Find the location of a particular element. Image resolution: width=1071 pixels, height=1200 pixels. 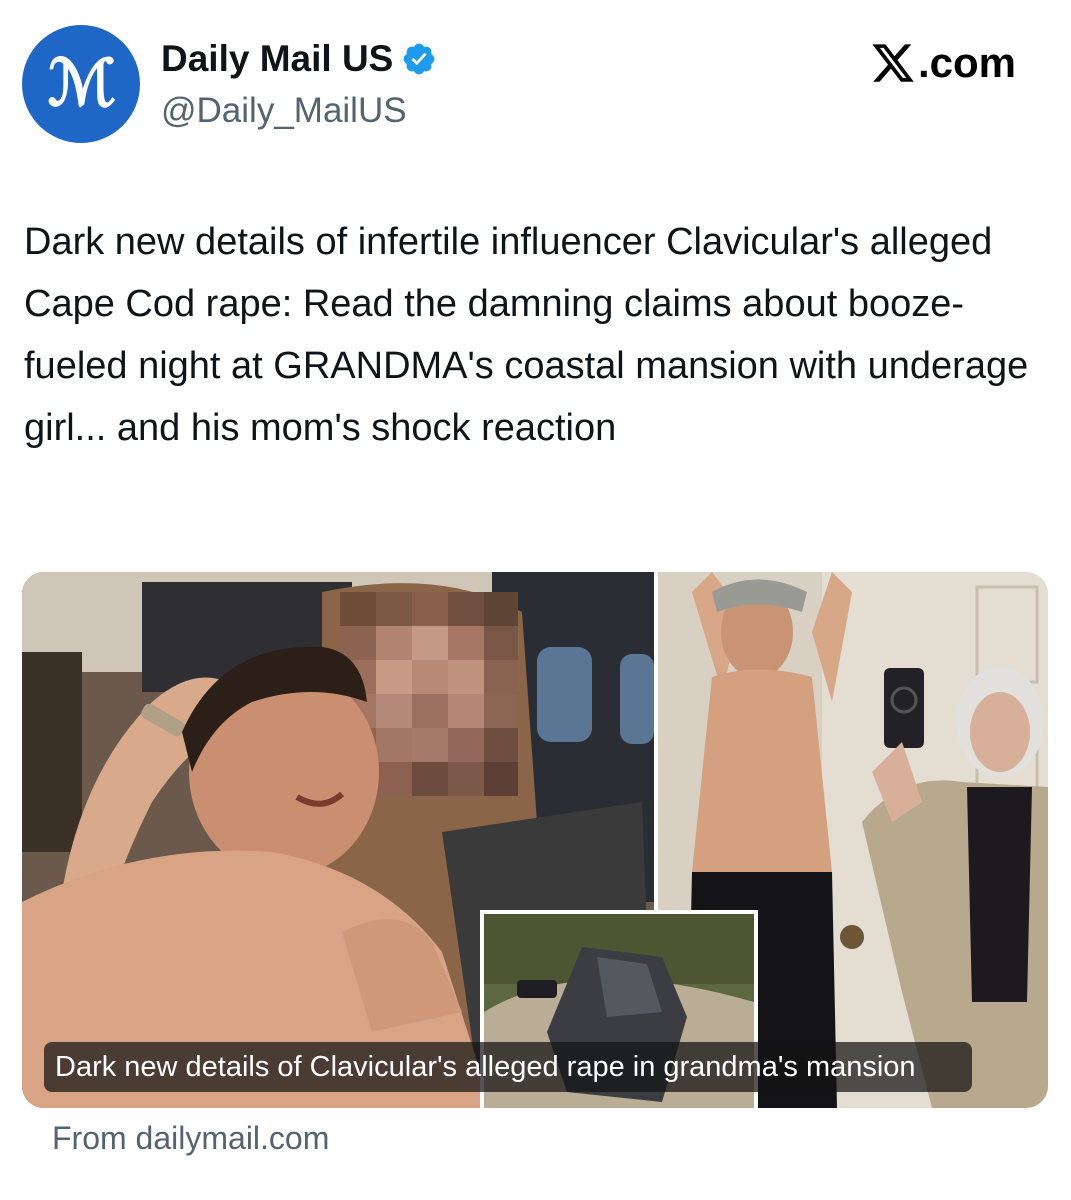

daily-mail-logo-icon: ℳ is located at coordinates (81, 83).